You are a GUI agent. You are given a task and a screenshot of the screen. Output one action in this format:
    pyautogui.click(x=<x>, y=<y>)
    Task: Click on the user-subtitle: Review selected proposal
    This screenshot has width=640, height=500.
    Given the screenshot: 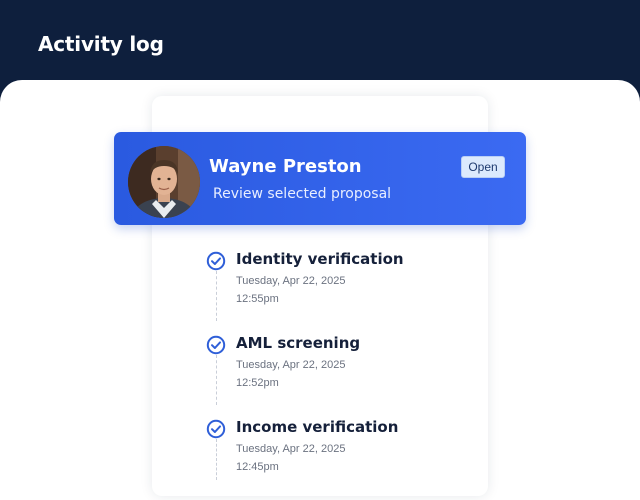 What is the action you would take?
    pyautogui.click(x=302, y=194)
    